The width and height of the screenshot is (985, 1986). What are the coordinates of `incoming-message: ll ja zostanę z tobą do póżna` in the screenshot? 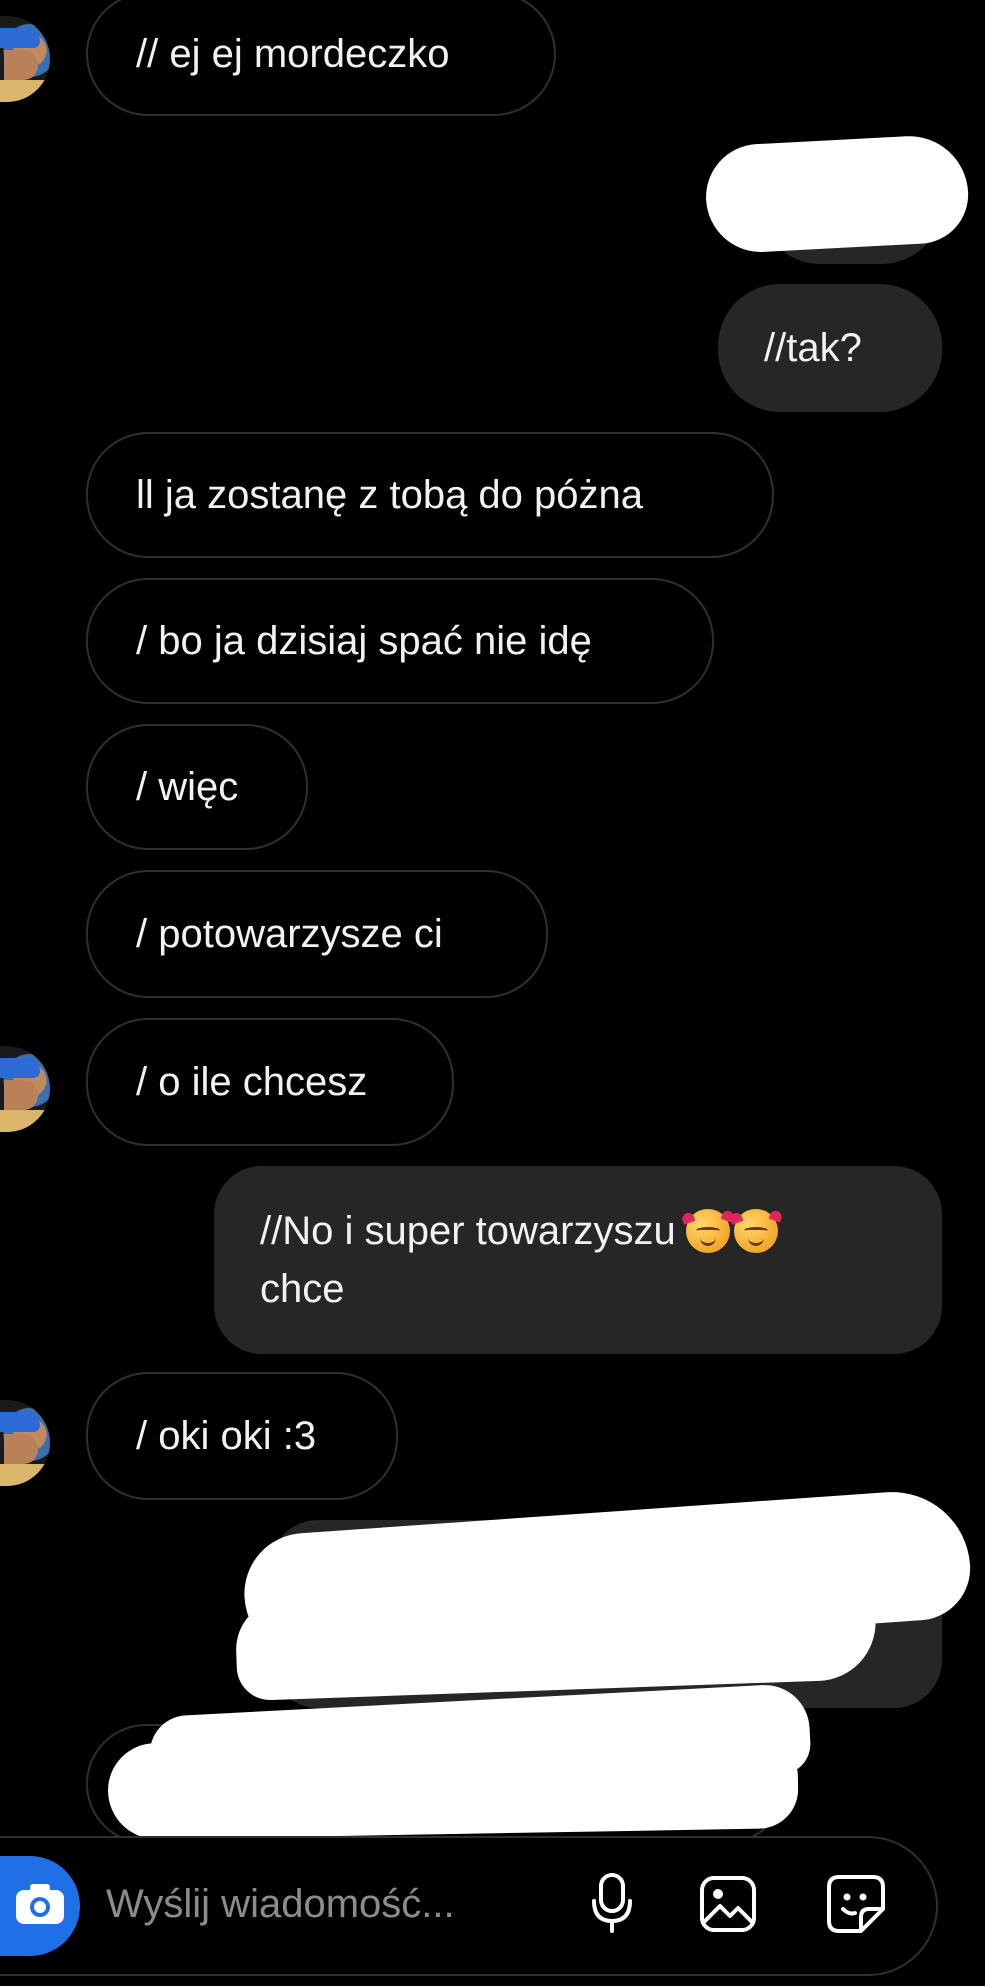 It's located at (430, 495).